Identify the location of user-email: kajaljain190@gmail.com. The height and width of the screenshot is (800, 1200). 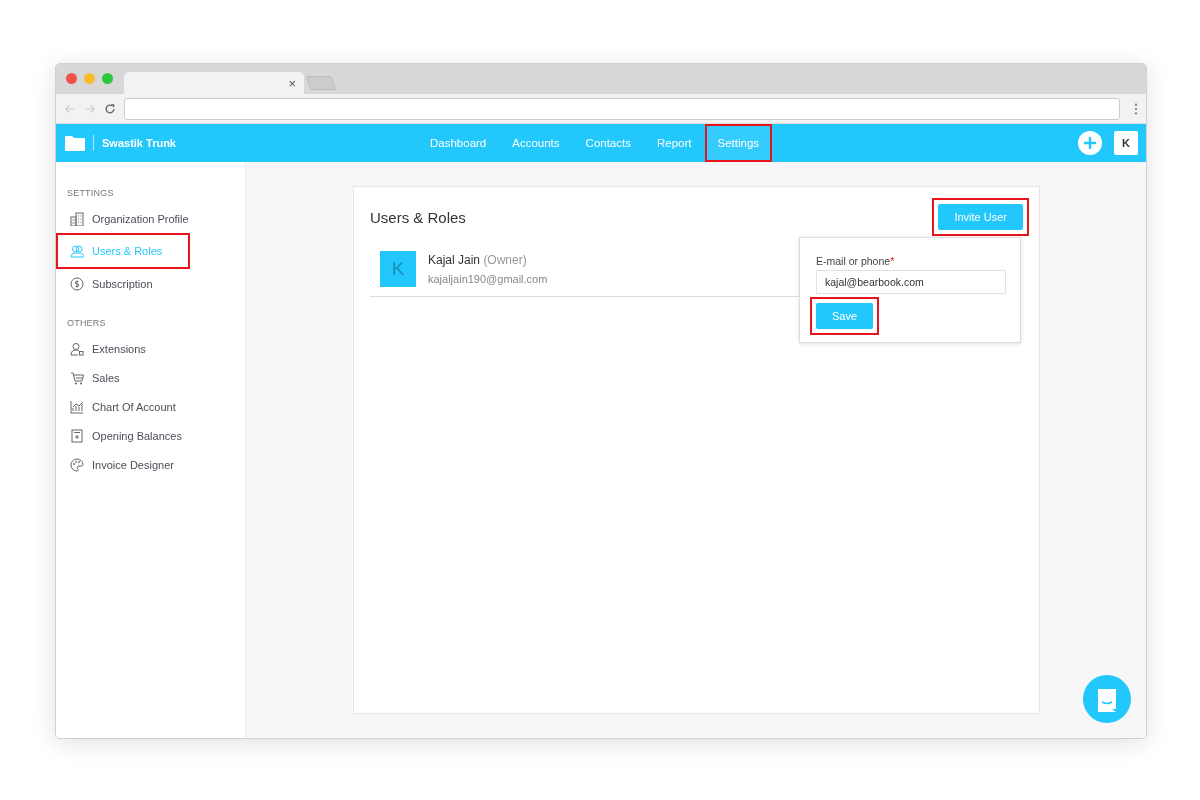
(488, 279).